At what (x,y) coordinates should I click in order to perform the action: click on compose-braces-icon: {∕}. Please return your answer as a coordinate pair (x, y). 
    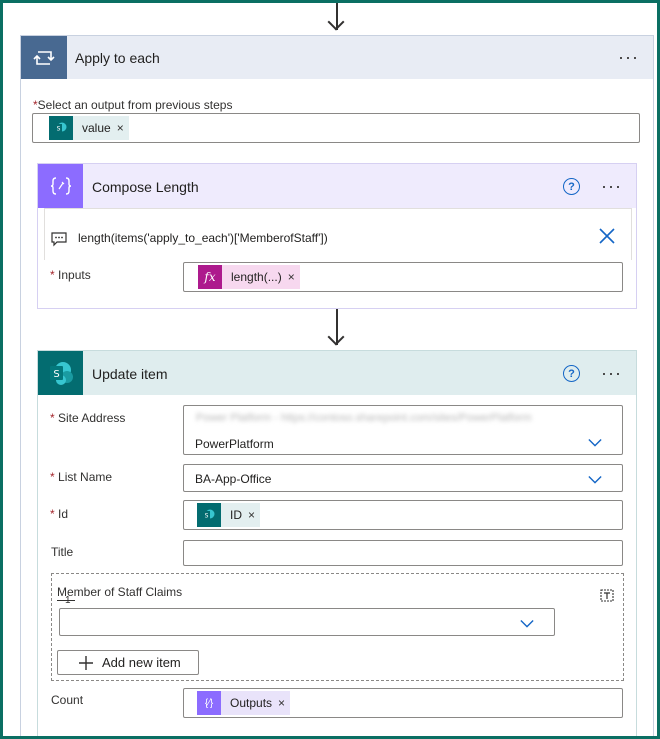
    Looking at the image, I should click on (209, 703).